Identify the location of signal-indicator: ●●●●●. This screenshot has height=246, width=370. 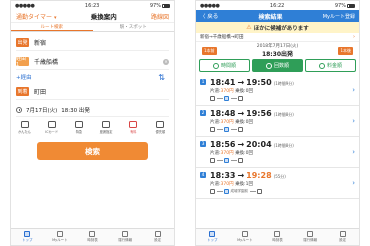
(25, 5).